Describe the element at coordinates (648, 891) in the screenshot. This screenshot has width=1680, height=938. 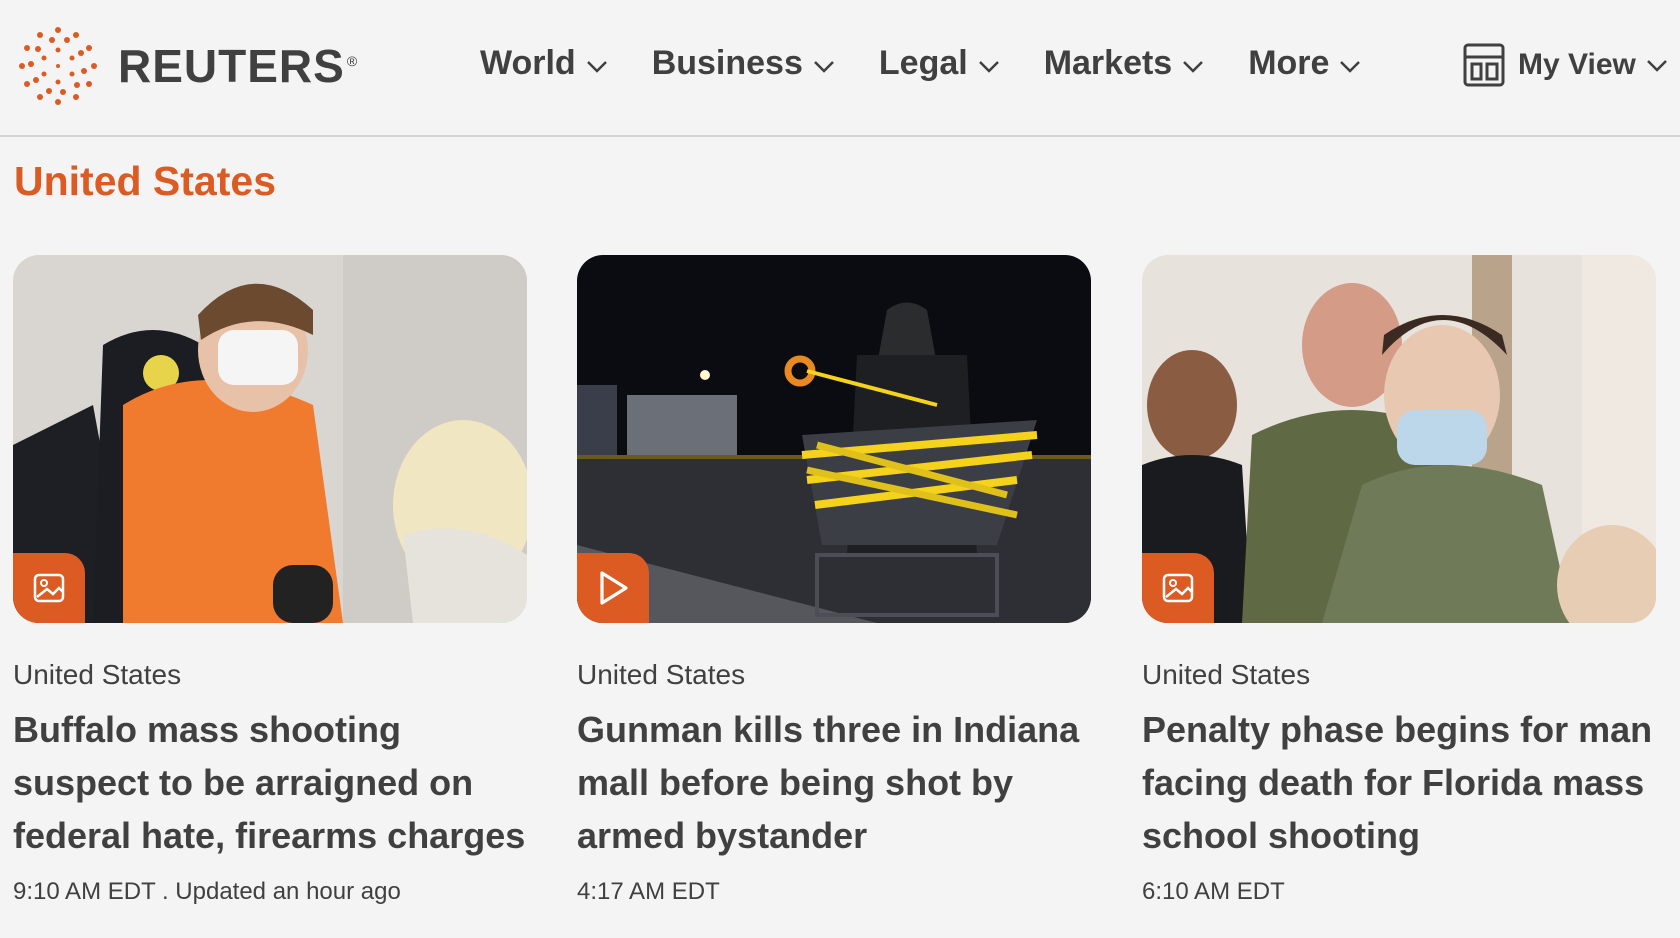
I see `story-timestamp: 4:17 AM EDT` at that location.